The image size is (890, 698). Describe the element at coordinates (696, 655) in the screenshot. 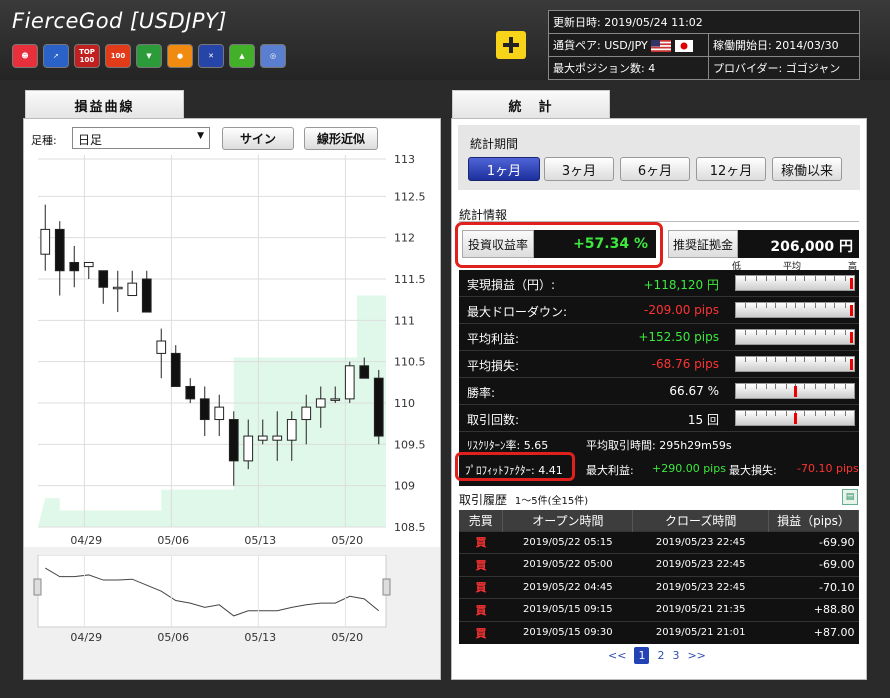

I see `page-next: >>` at that location.